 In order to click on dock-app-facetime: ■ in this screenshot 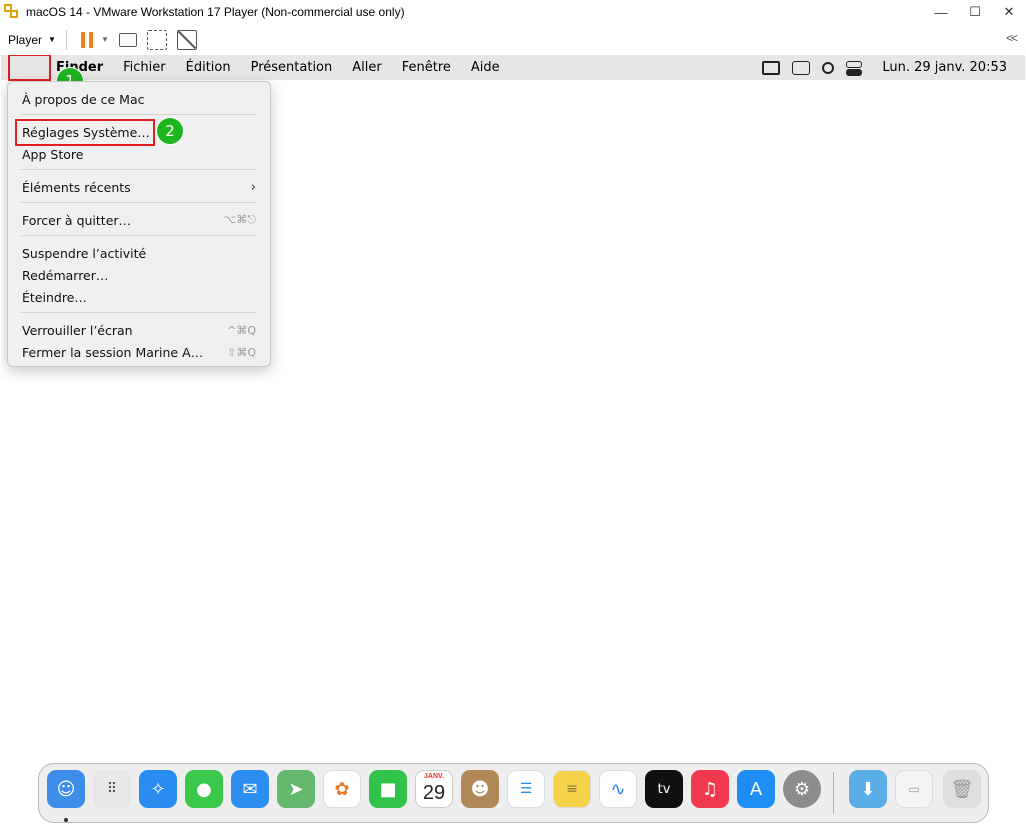, I will do `click(388, 789)`.